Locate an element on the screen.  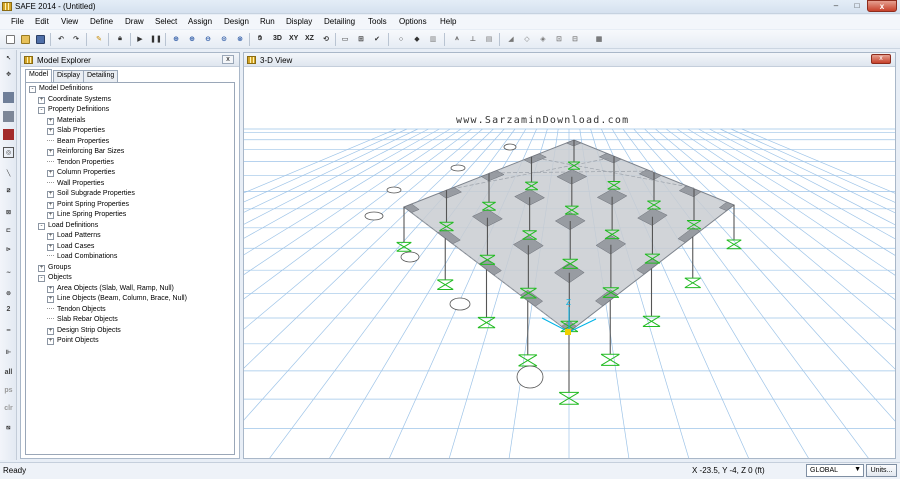
draw-slab-icon is located at coordinates (8, 97).